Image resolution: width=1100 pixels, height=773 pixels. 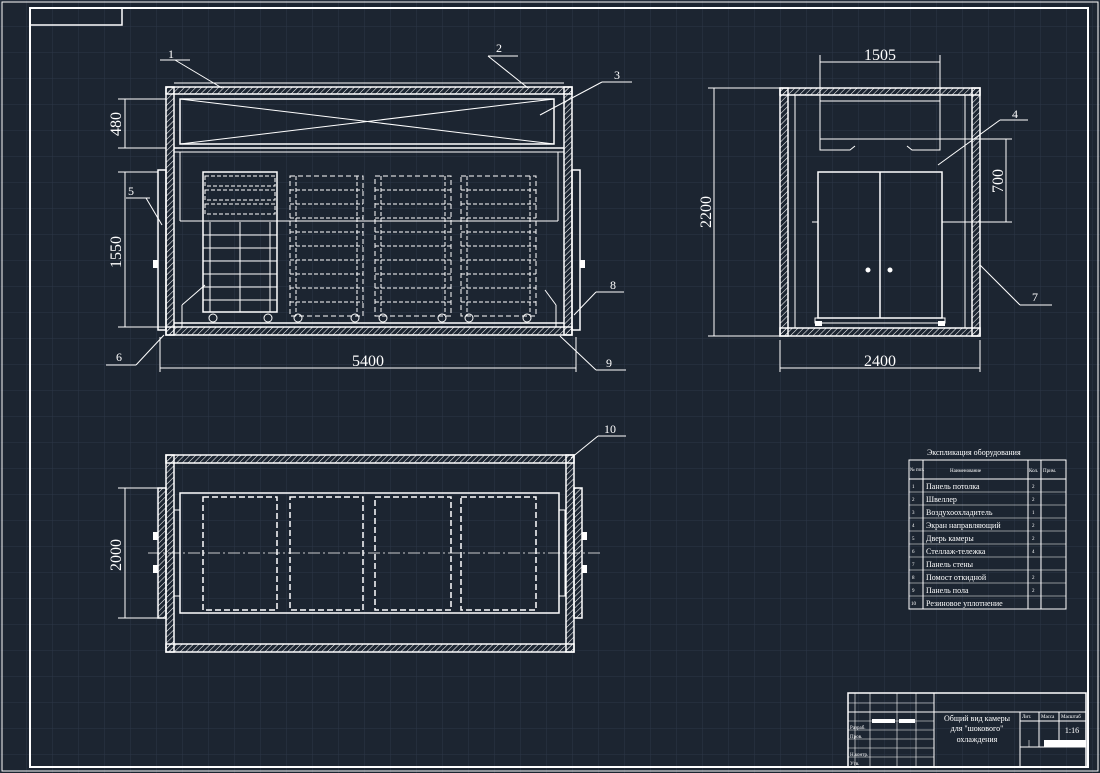 What do you see at coordinates (1048, 717) in the screenshot?
I see `tb-header-mass: Масса` at bounding box center [1048, 717].